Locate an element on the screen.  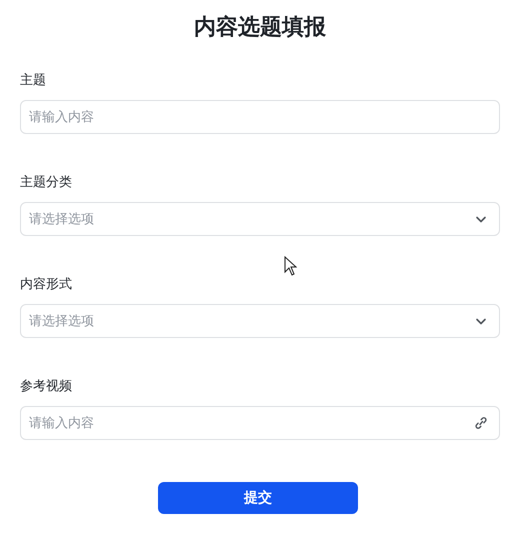
mouse-cursor-icon is located at coordinates (290, 266).